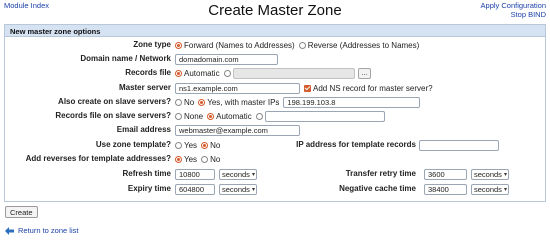 This screenshot has height=243, width=550. Describe the element at coordinates (178, 73) in the screenshot. I see `records-file-automatic-radio` at that location.